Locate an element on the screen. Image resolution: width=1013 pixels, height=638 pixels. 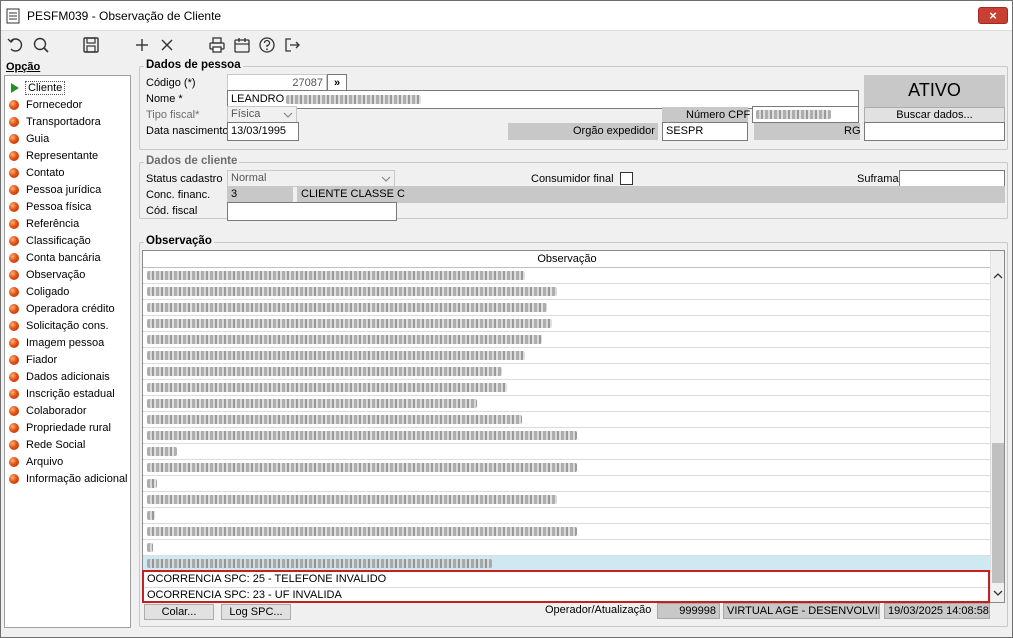
orgao-expedidor-field: SESPR is located at coordinates (705, 131).